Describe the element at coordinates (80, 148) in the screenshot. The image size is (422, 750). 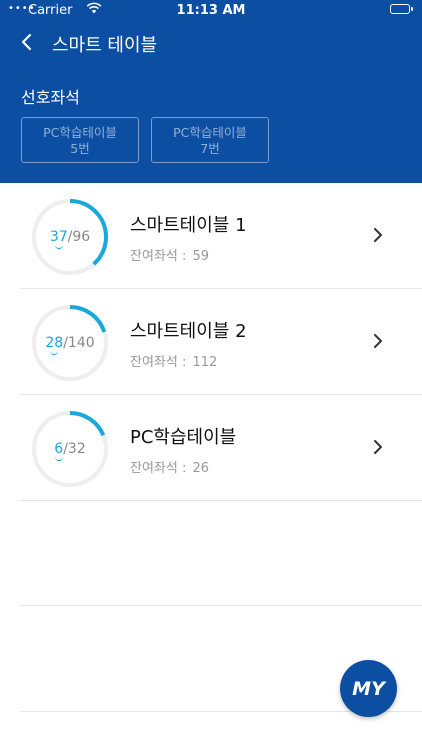
I see `favorite-seat-number: 5번` at that location.